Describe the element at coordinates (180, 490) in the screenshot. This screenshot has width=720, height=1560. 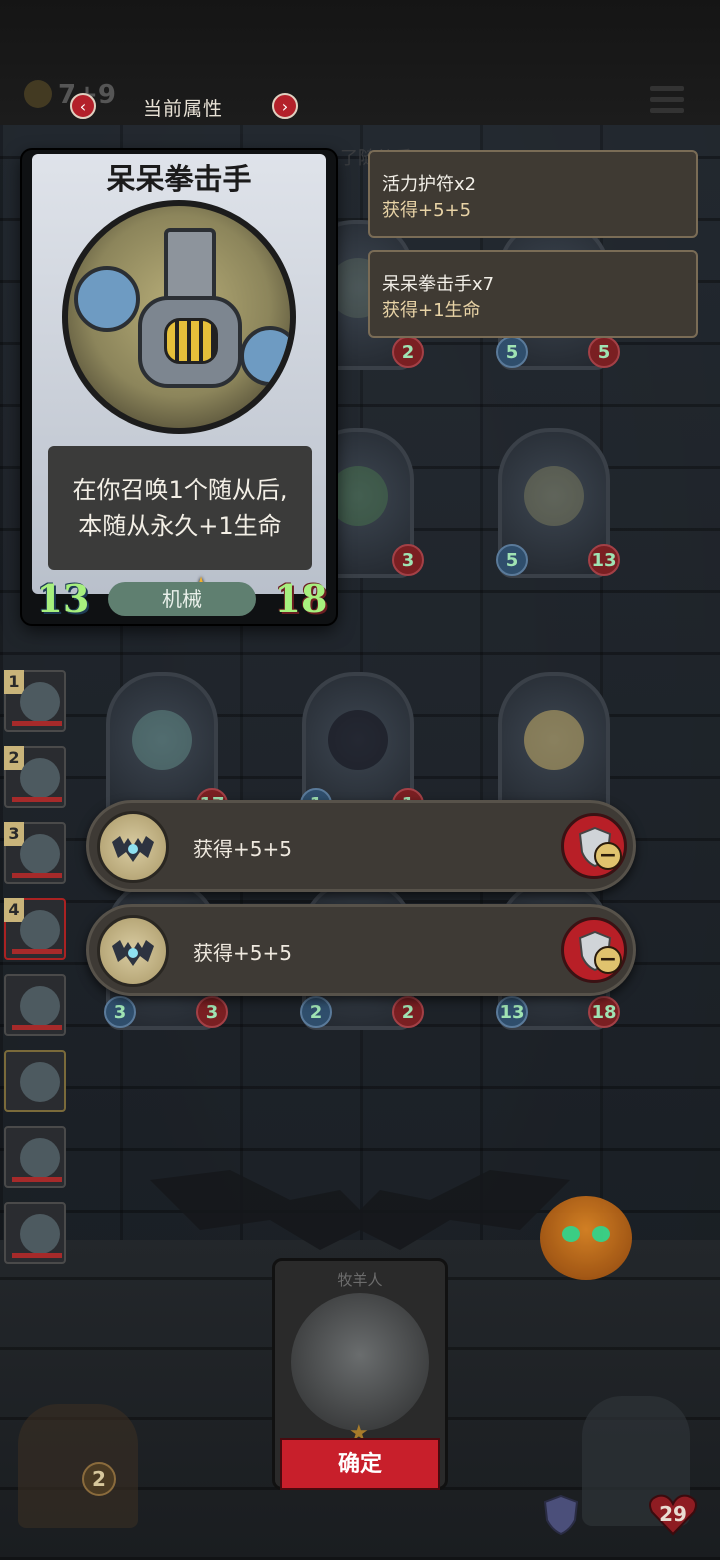
I see `card-description-line1: 在你召唤1个随从后,` at that location.